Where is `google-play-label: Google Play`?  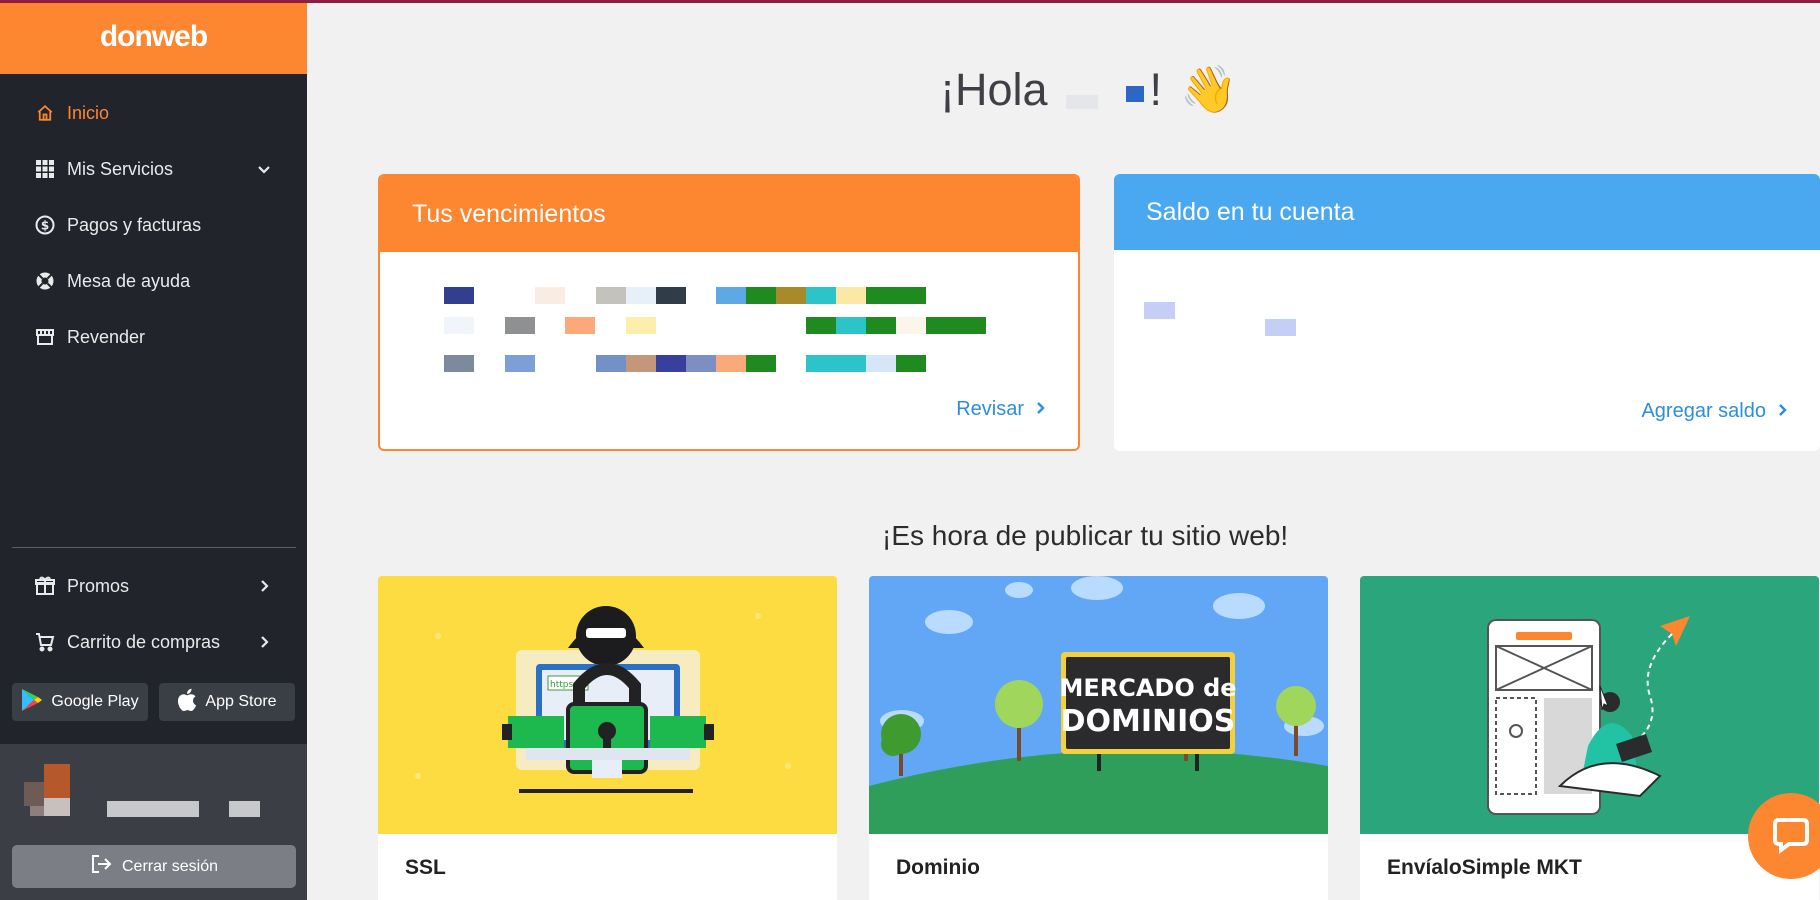 google-play-label: Google Play is located at coordinates (95, 701).